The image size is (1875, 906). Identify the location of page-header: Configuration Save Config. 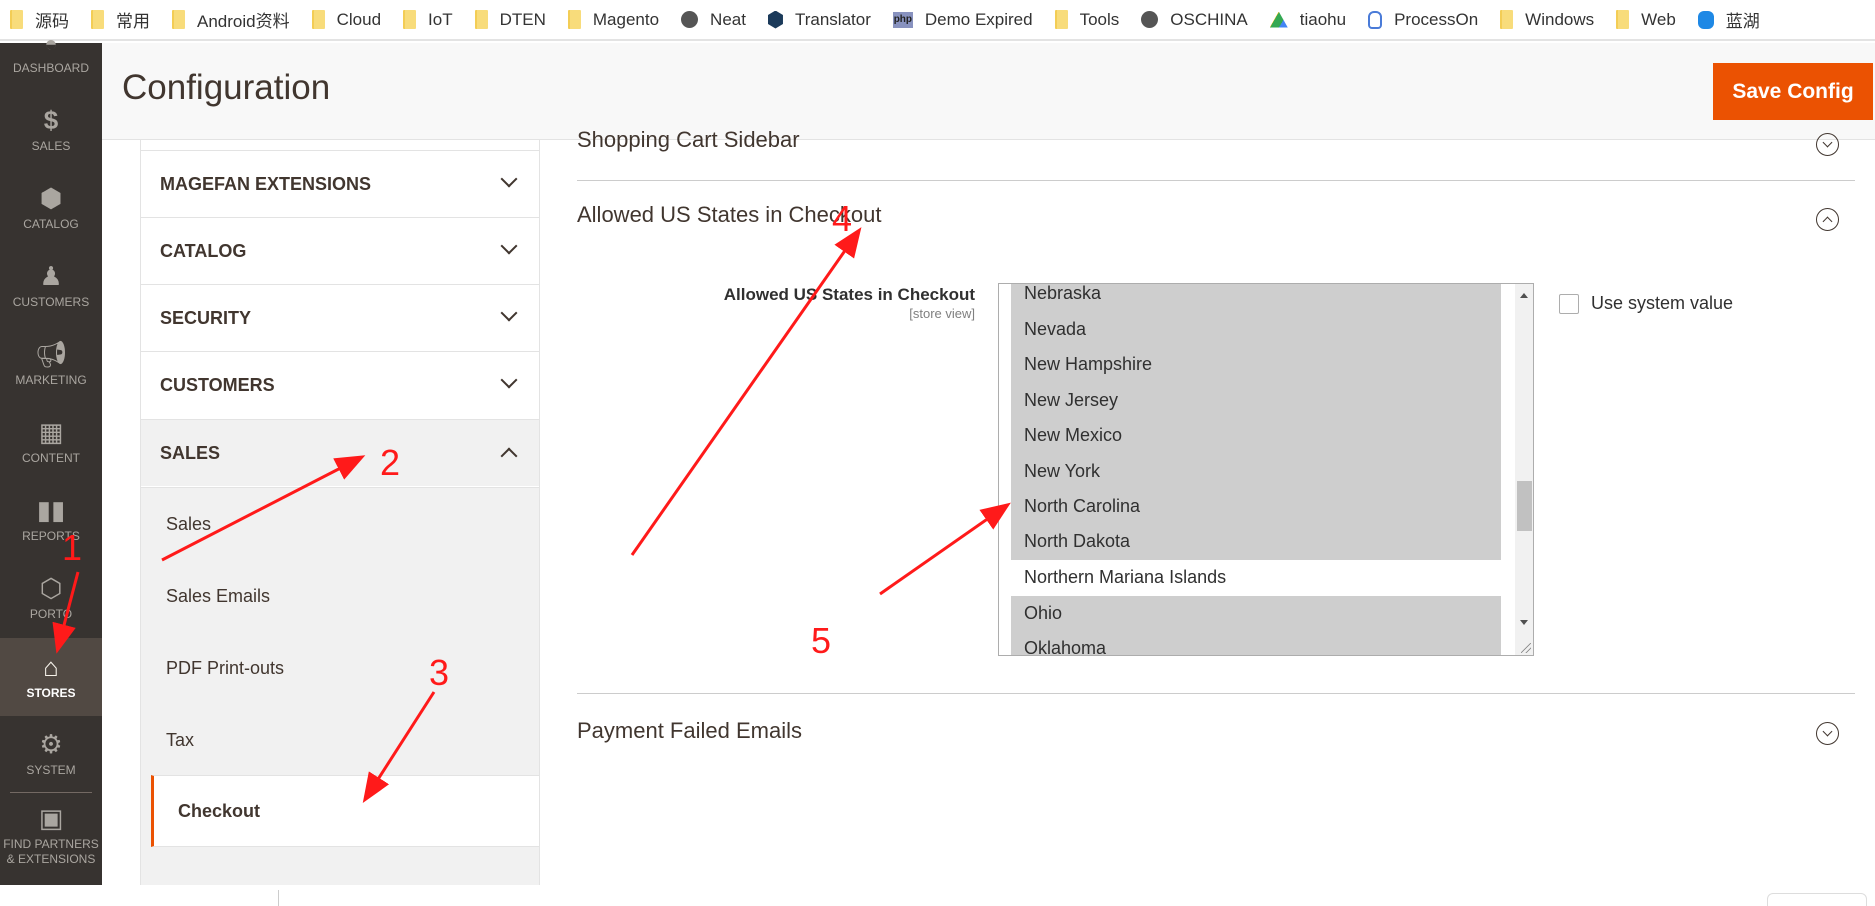
(988, 91).